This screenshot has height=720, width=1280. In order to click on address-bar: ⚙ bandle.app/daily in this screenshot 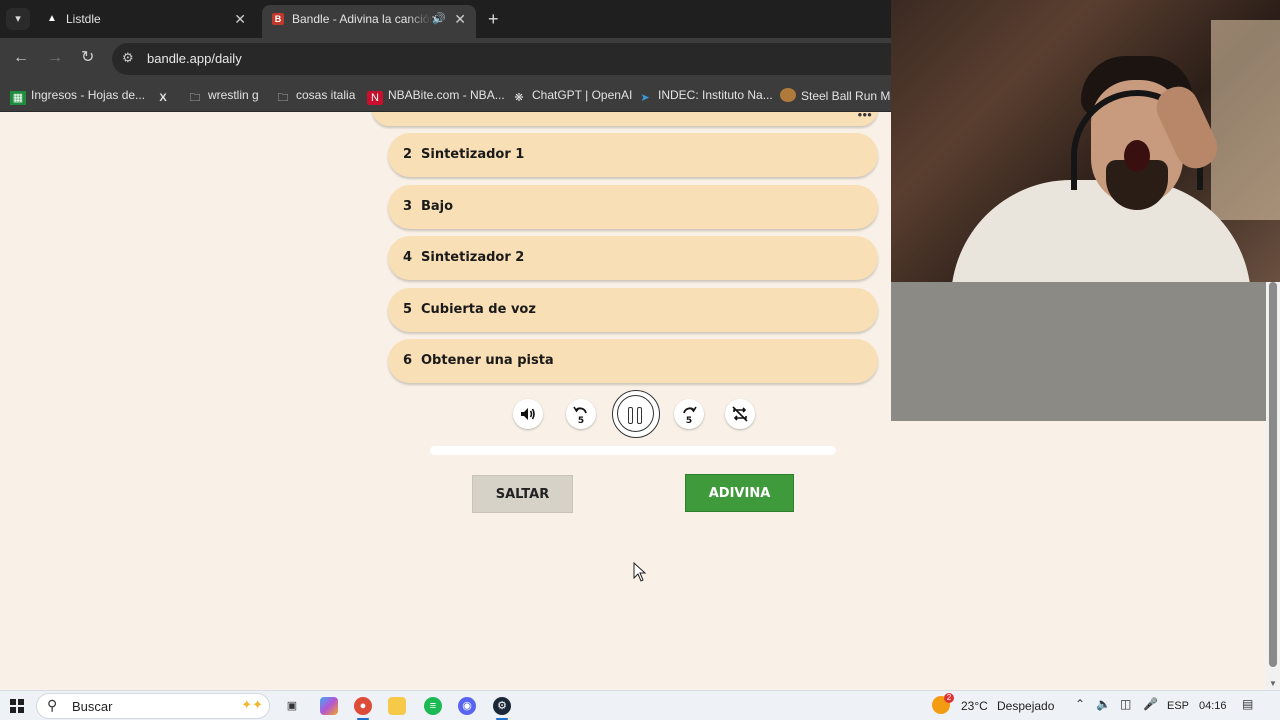, I will do `click(562, 59)`.